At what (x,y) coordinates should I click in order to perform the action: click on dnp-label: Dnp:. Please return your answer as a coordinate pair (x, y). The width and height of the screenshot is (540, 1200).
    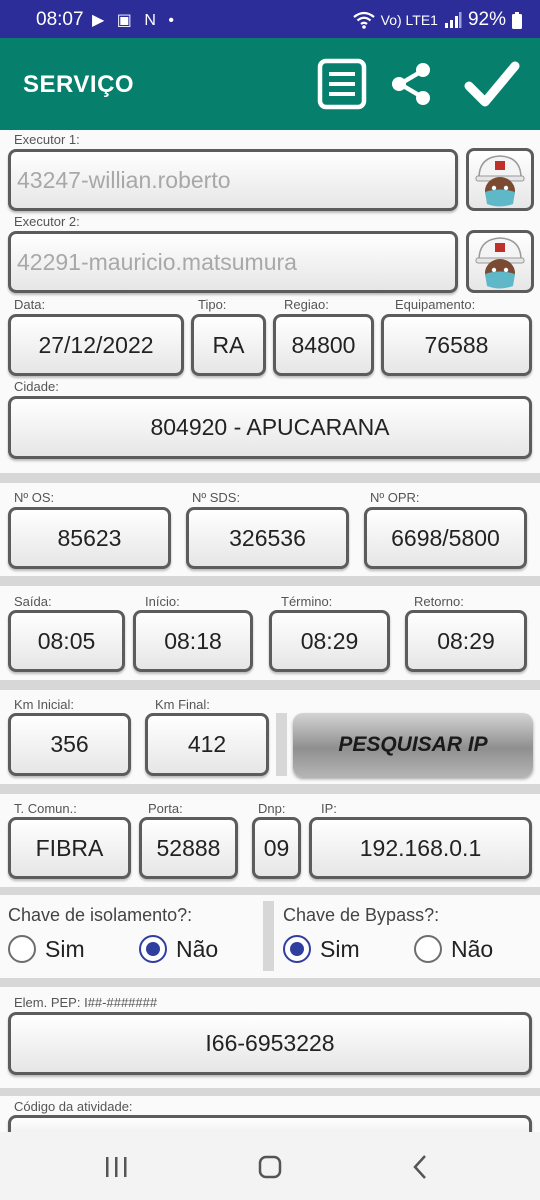
    Looking at the image, I should click on (272, 808).